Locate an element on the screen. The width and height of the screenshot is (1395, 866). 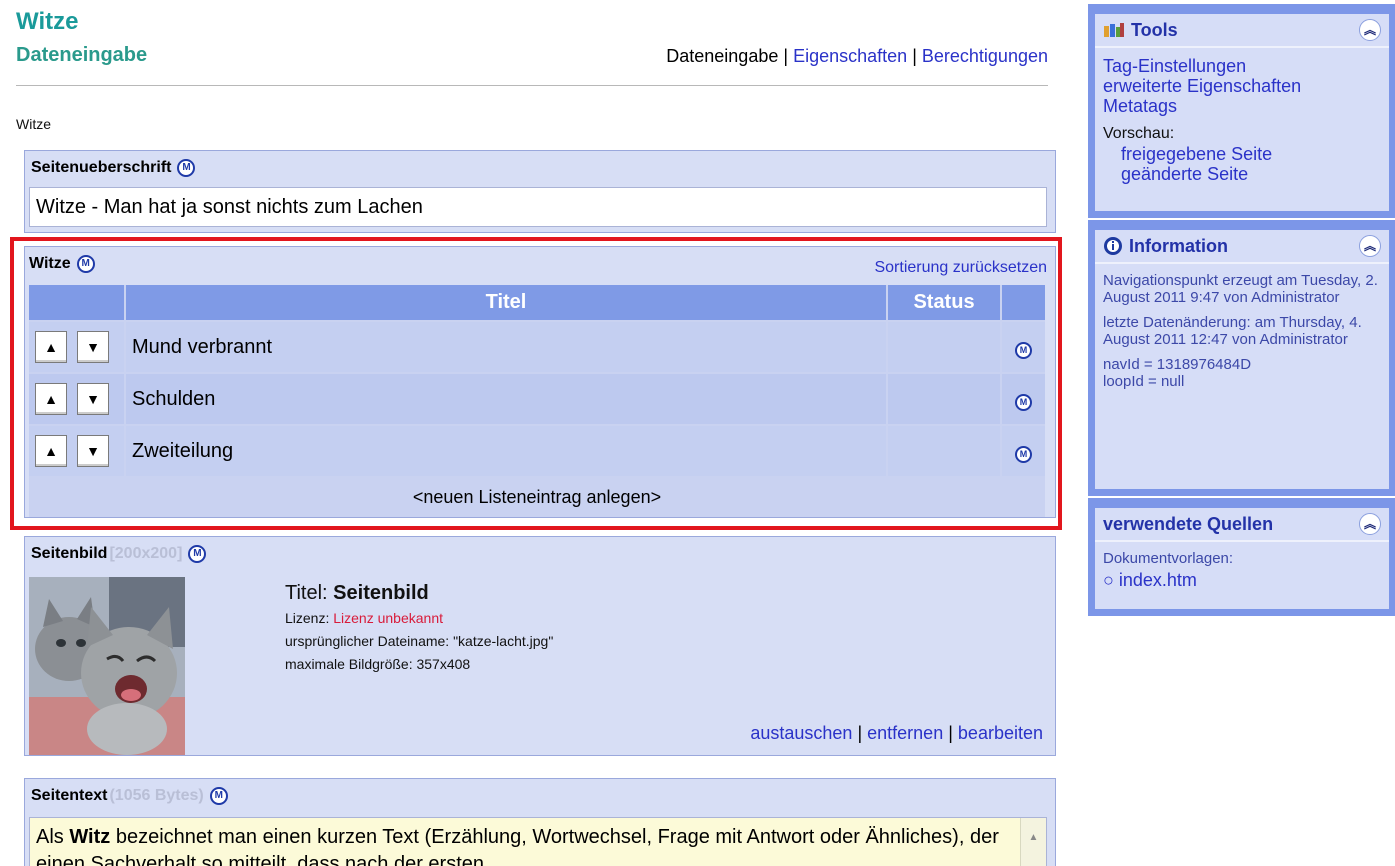
preview-label: Vorschau: is located at coordinates (1139, 133).